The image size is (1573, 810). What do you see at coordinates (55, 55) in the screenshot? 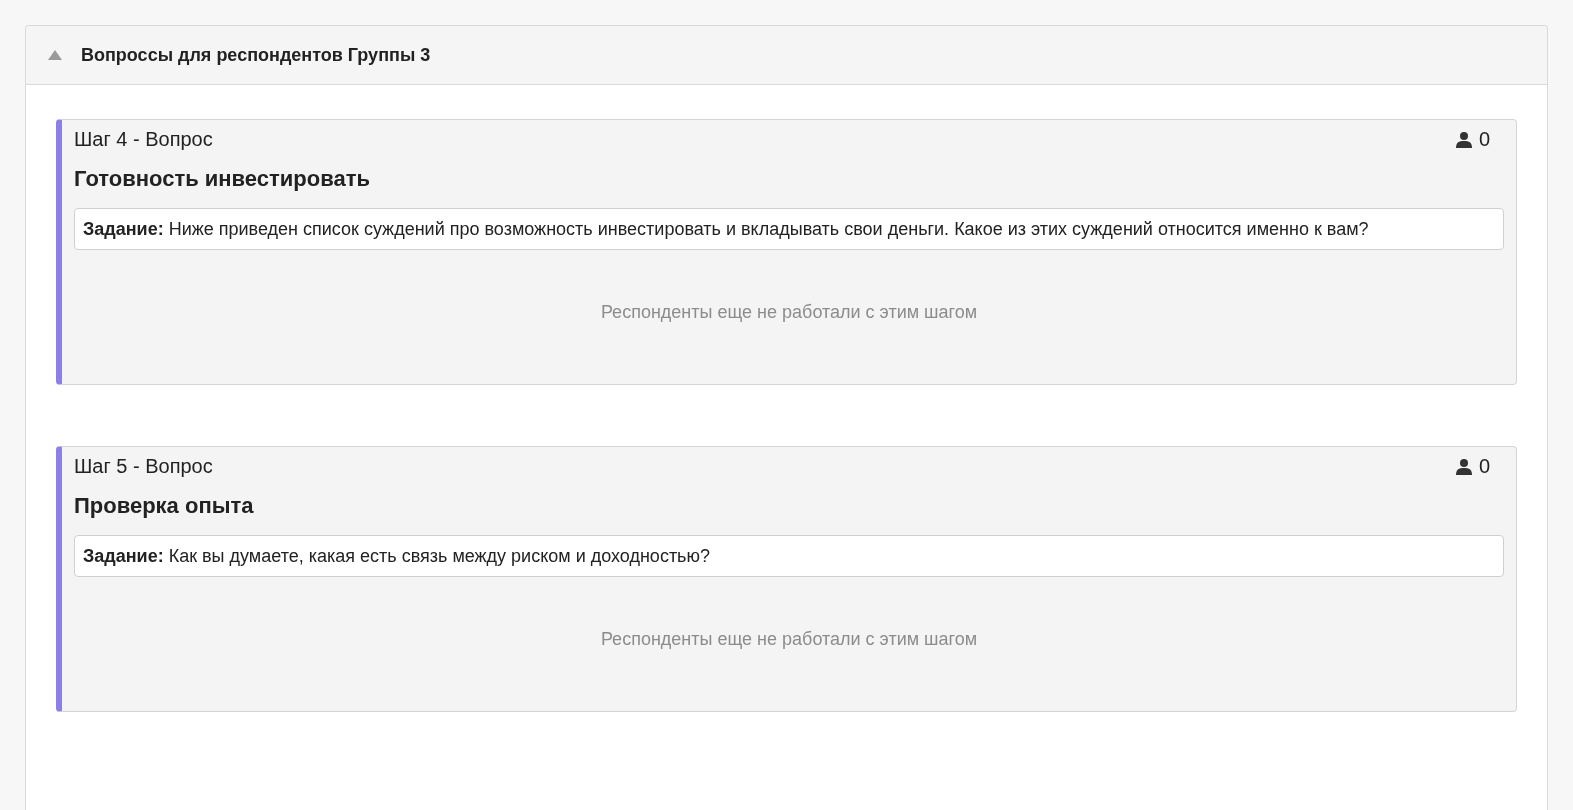
I see `triangle-icon` at bounding box center [55, 55].